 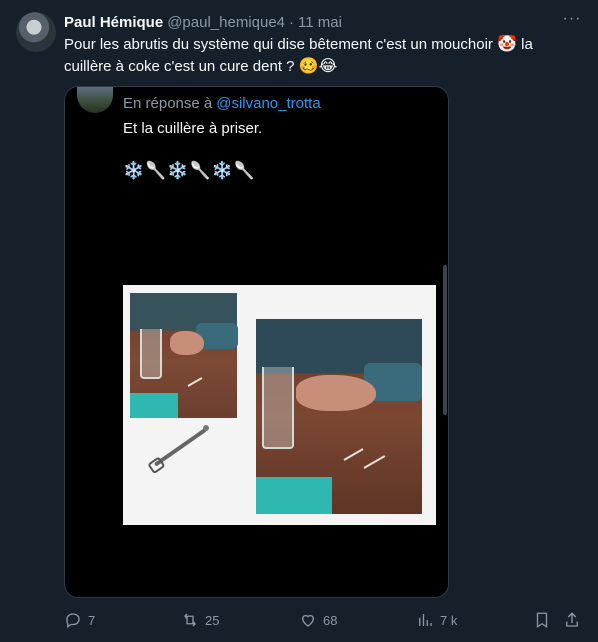 I want to click on views-icon, so click(x=425, y=620).